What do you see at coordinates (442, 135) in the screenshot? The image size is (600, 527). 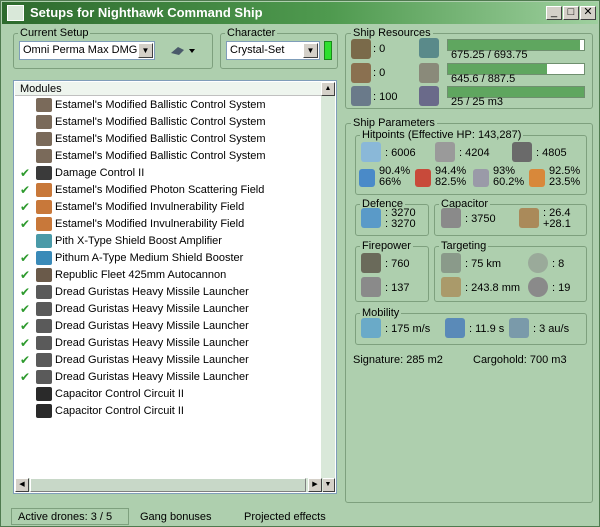 I see `hitpoints-label: Hitpoints (Effective HP: 143,287)` at bounding box center [442, 135].